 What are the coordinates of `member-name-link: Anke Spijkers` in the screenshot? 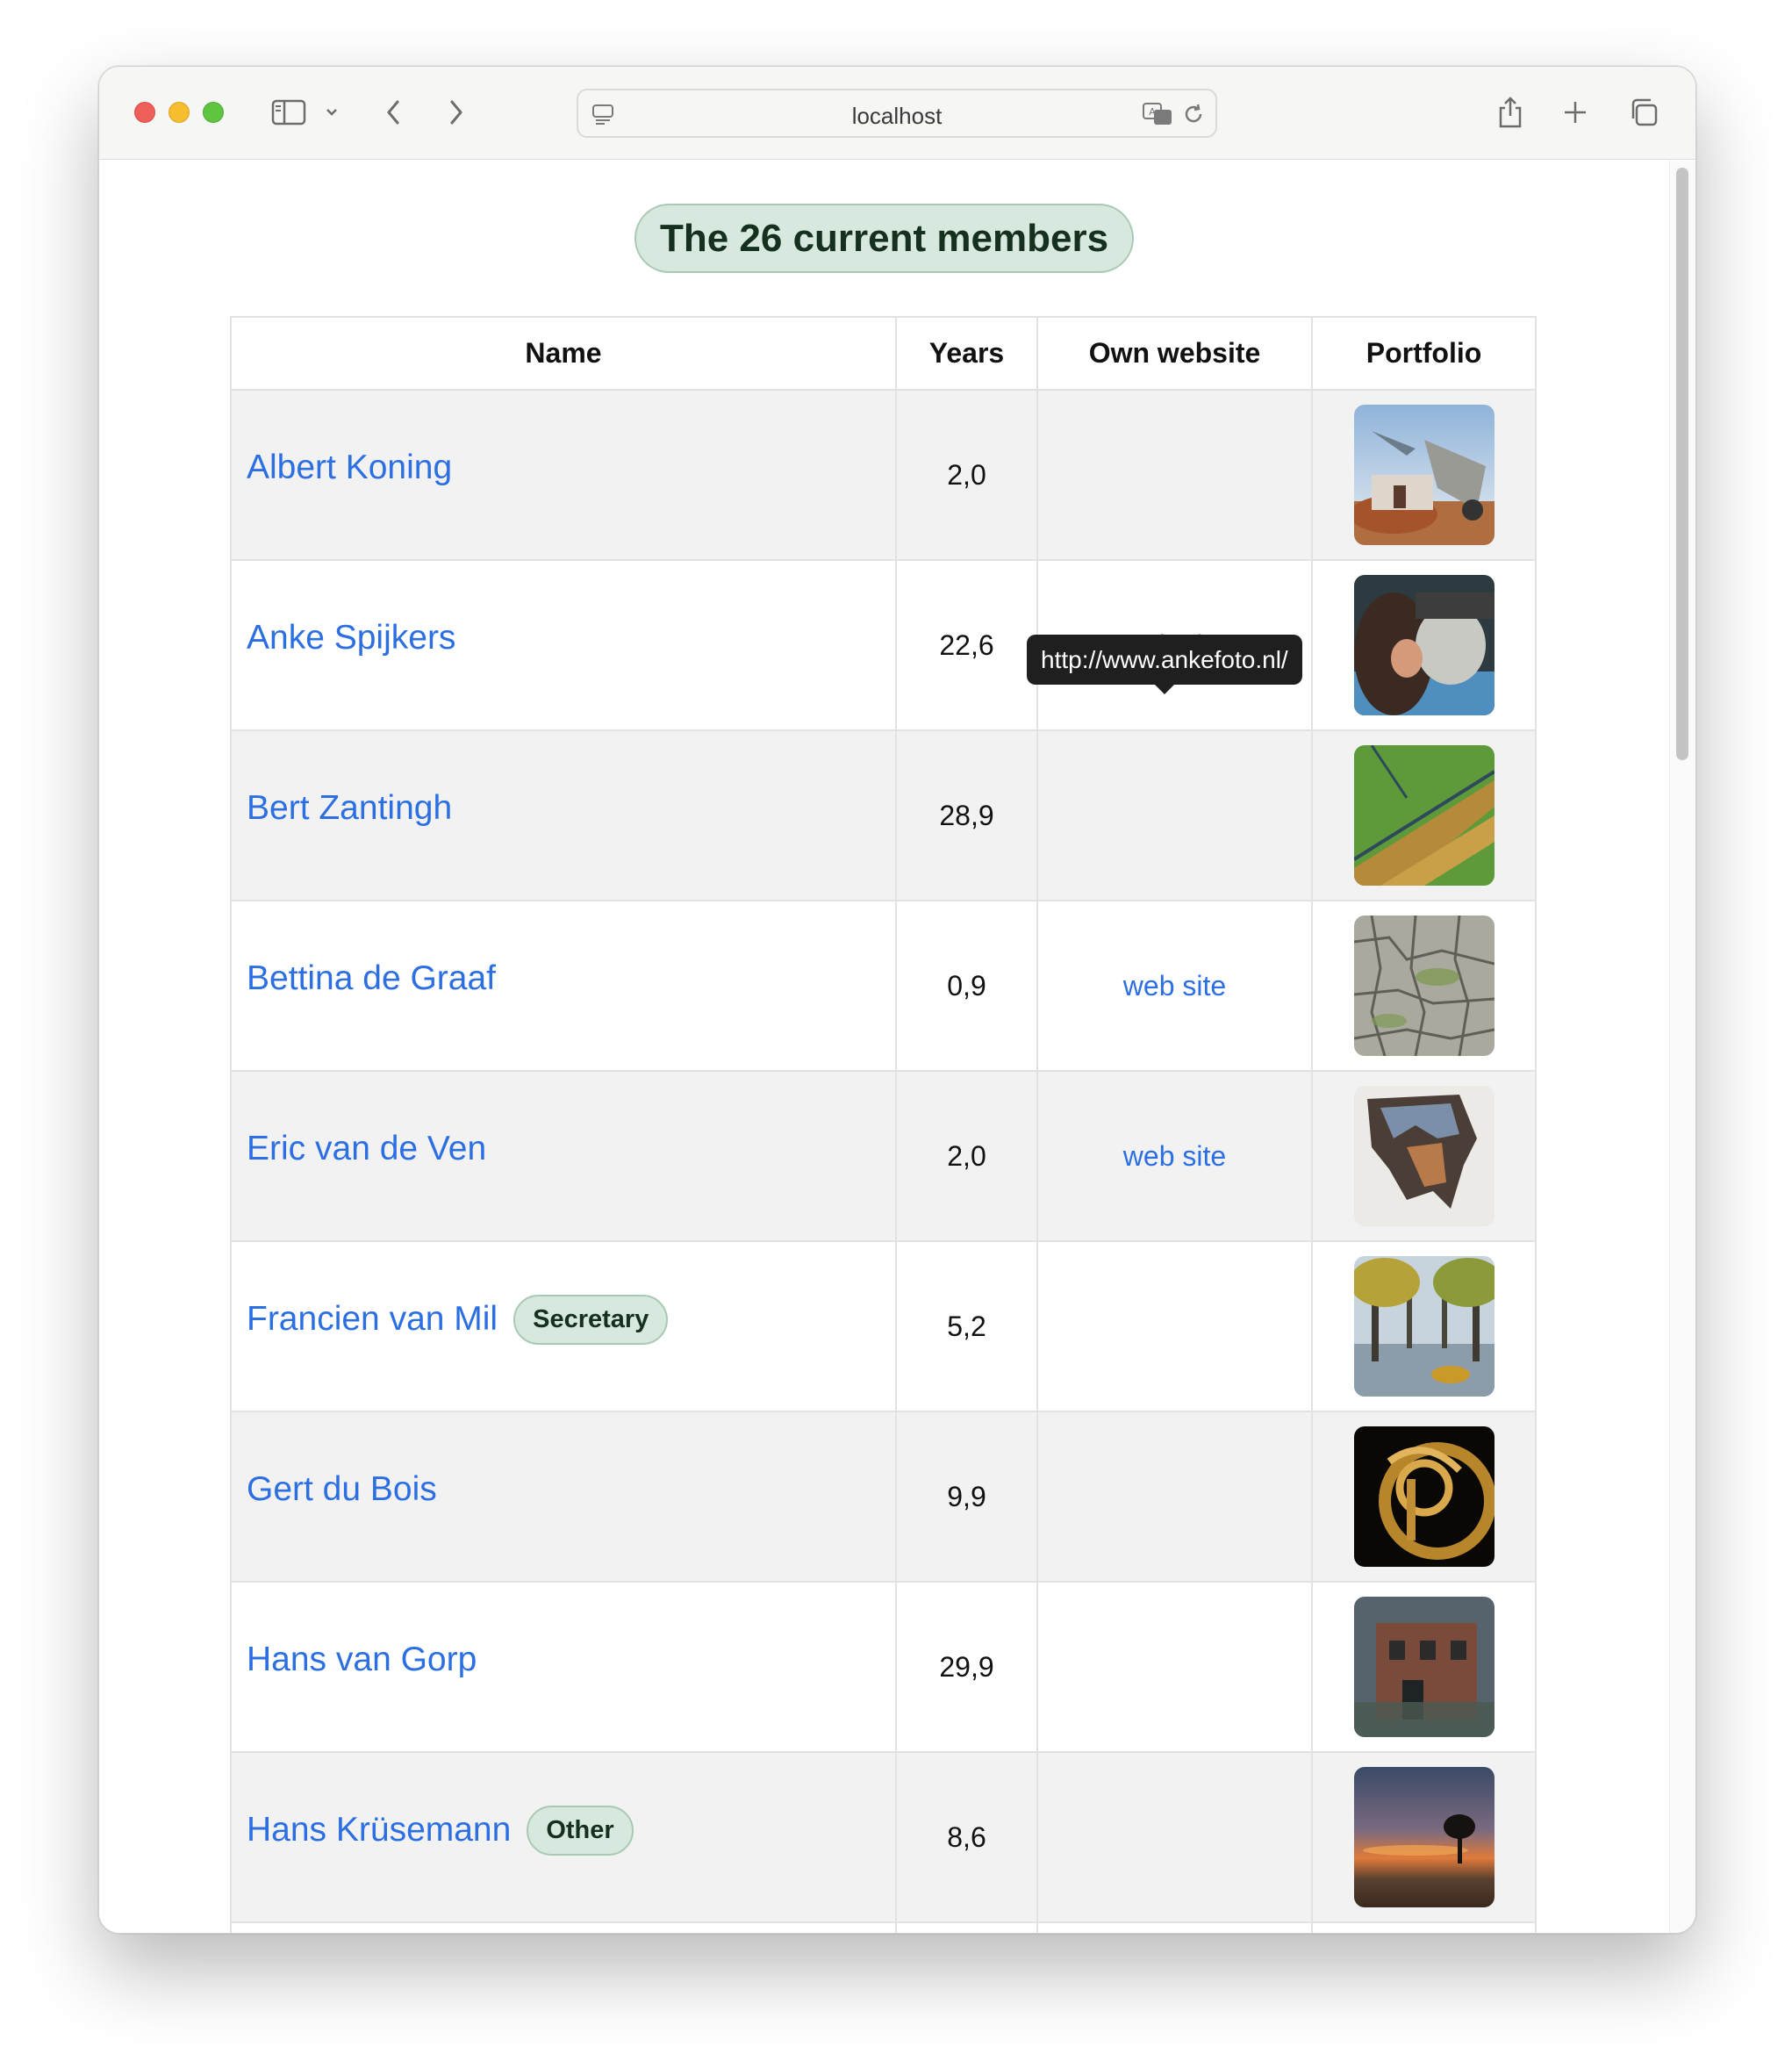 It's located at (351, 638).